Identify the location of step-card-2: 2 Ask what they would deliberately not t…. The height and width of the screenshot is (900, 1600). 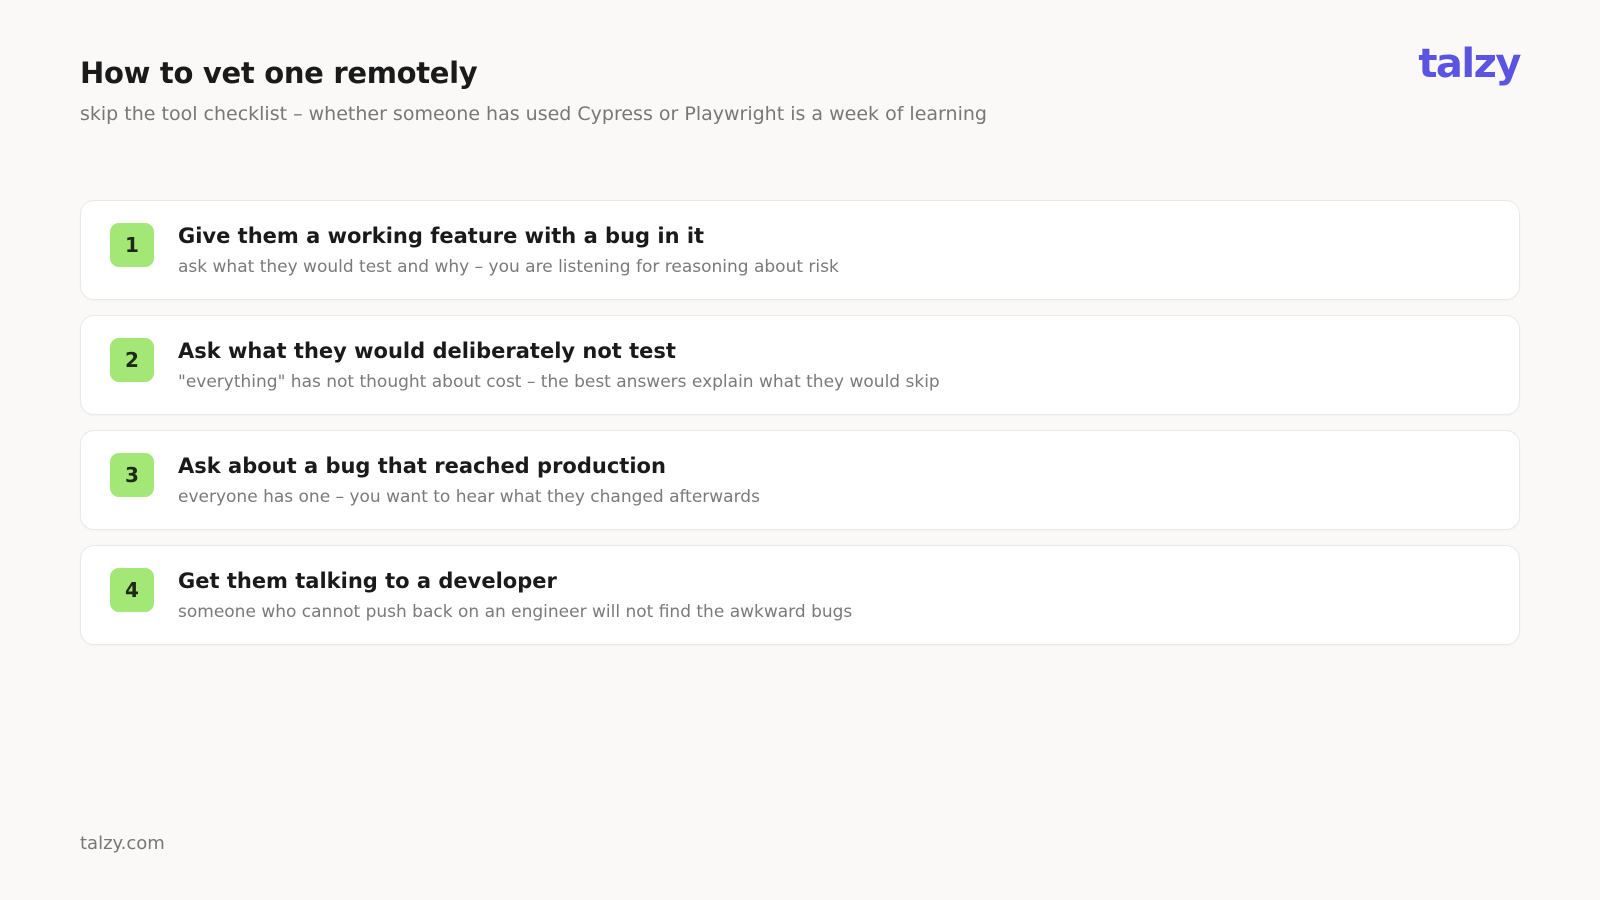
(800, 365).